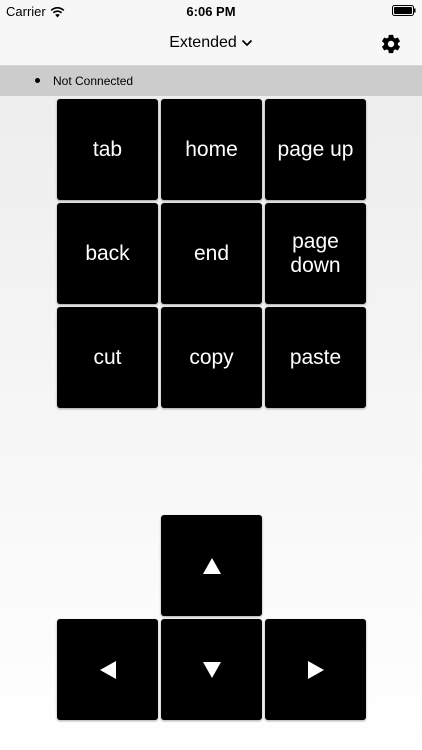 The width and height of the screenshot is (422, 750). Describe the element at coordinates (93, 81) in the screenshot. I see `connection-status-text: Not Connected` at that location.